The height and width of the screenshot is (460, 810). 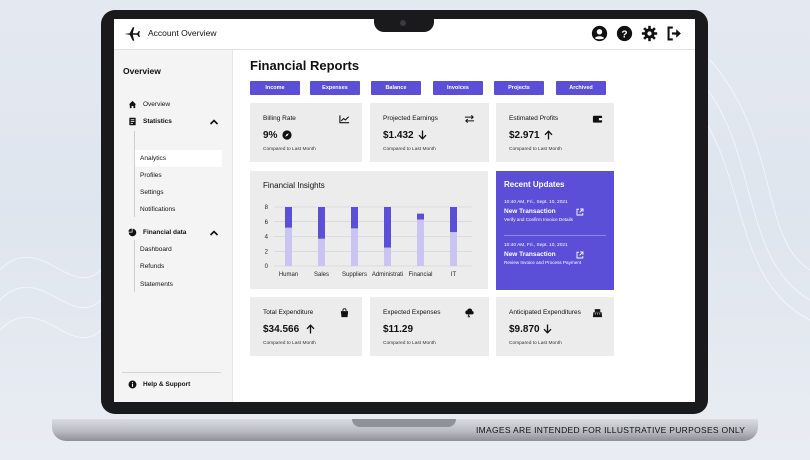 What do you see at coordinates (344, 313) in the screenshot?
I see `bag-icon` at bounding box center [344, 313].